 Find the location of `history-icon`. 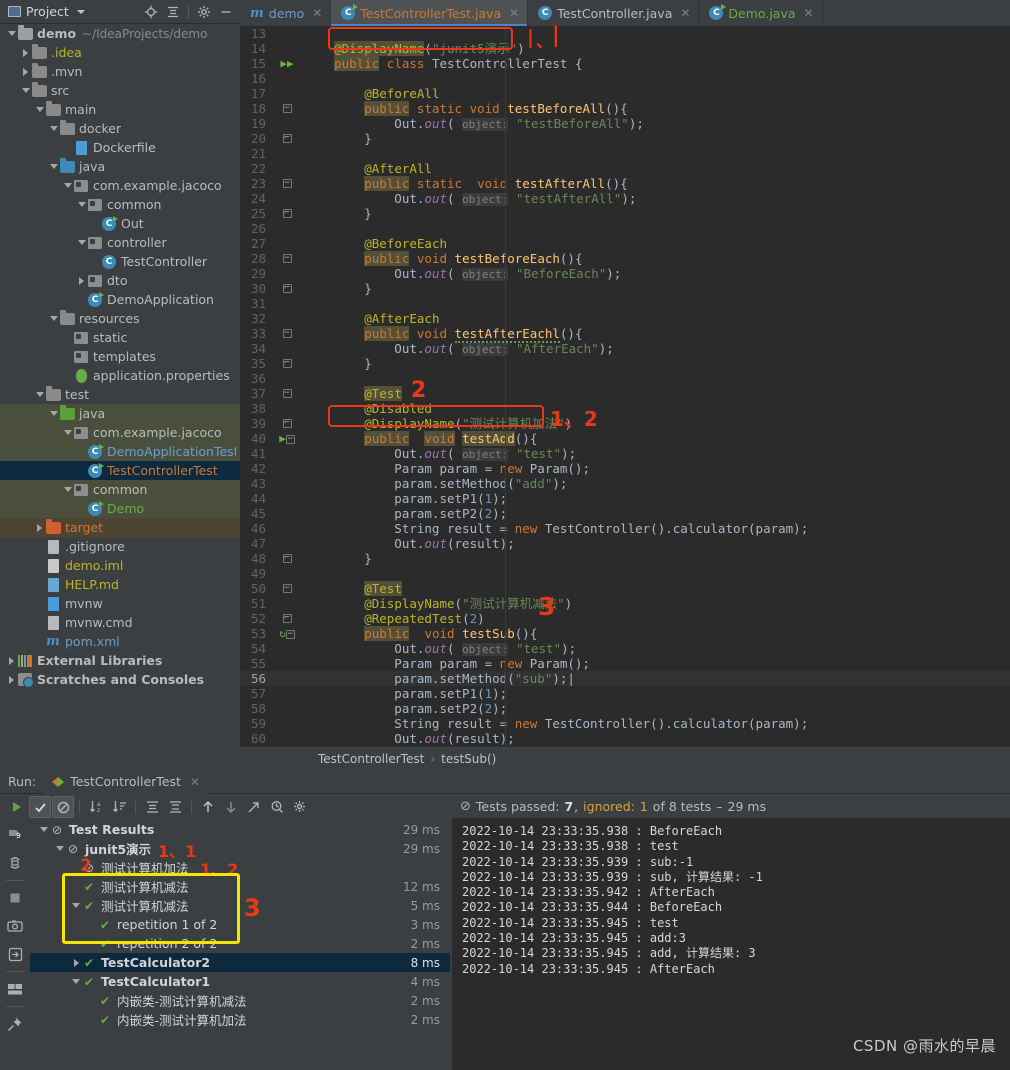

history-icon is located at coordinates (277, 807).